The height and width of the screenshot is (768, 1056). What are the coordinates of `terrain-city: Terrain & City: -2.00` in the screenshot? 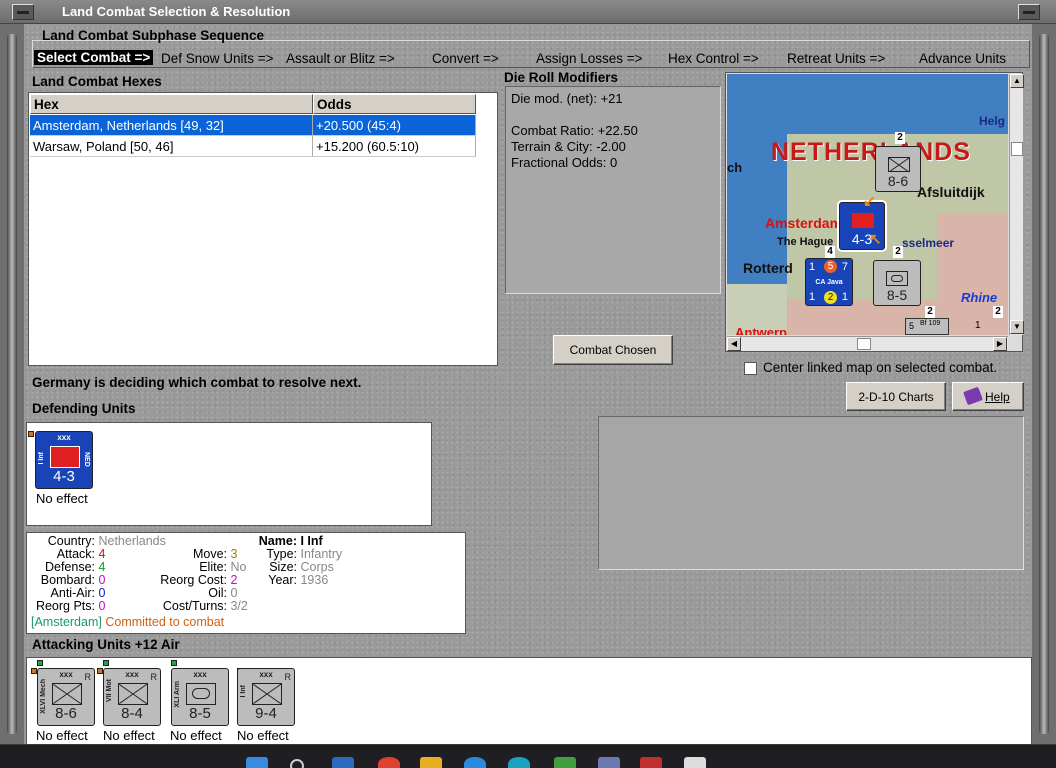 It's located at (568, 146).